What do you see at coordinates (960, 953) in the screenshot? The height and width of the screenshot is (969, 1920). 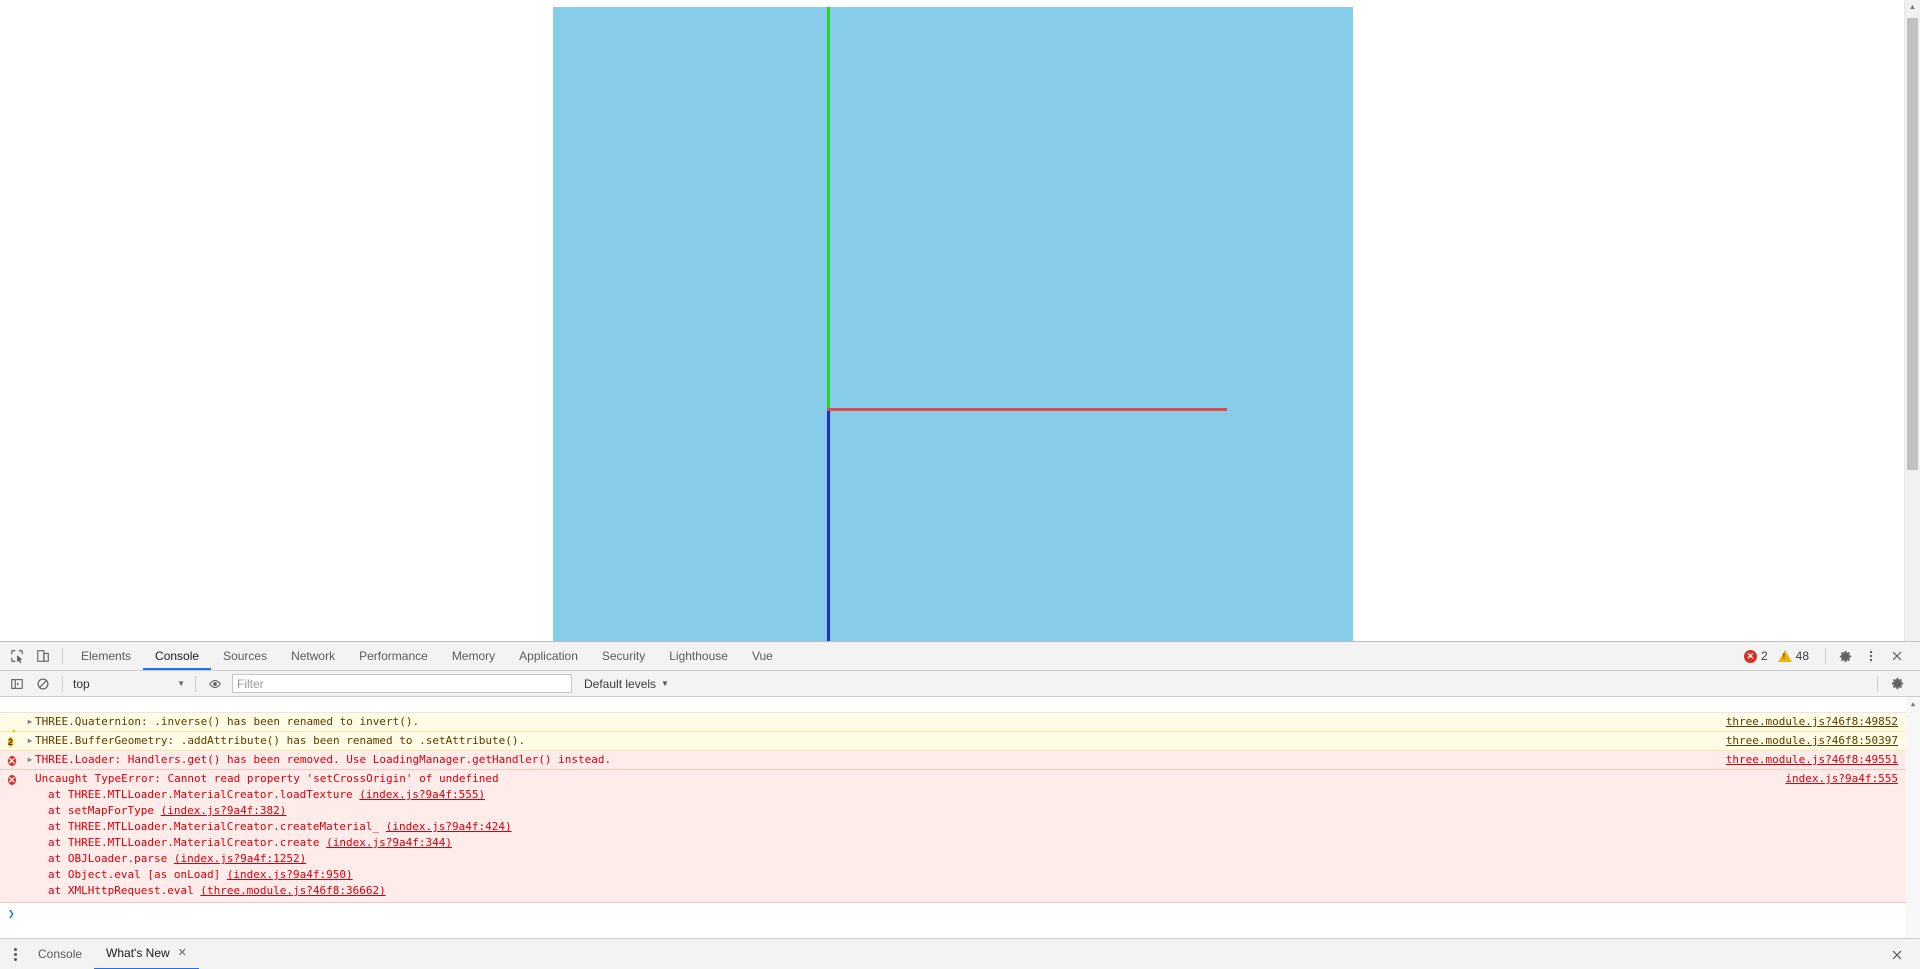 I see `devtools-drawer: Console What's New ✕` at bounding box center [960, 953].